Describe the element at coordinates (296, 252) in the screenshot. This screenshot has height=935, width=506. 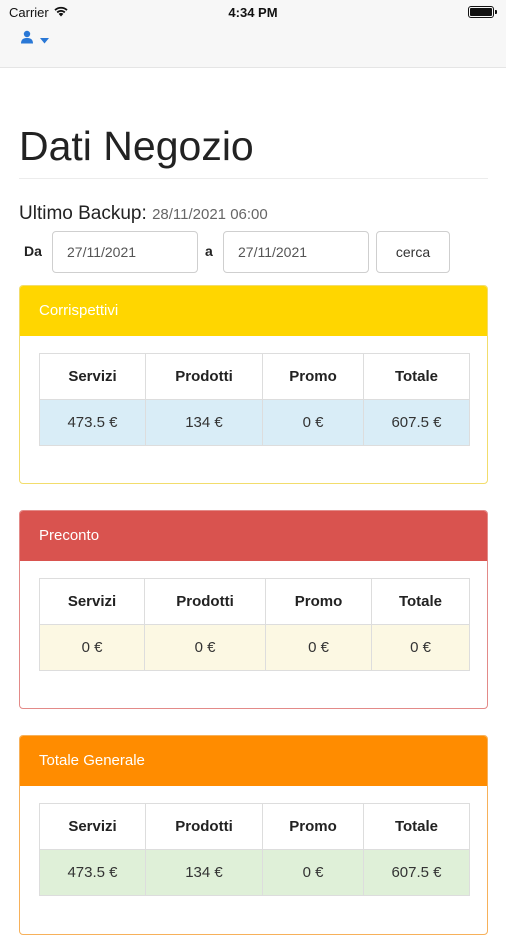
I see `to-date-input` at that location.